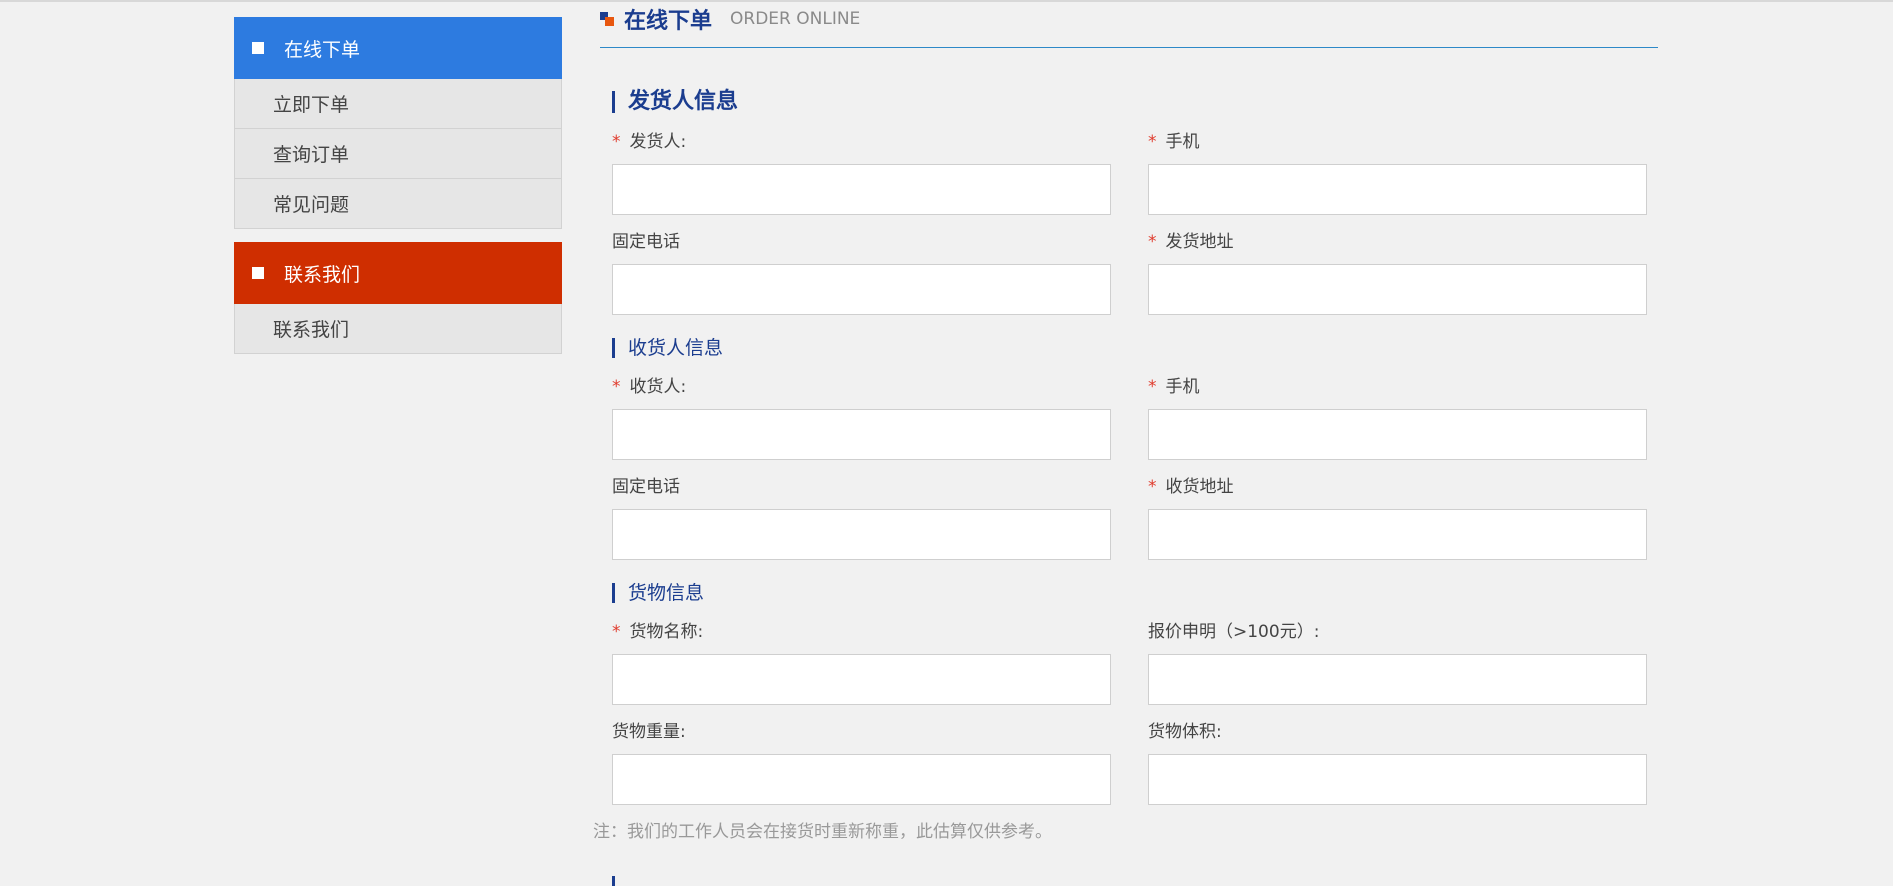  I want to click on receiver-section-title: 收货人信息, so click(667, 348).